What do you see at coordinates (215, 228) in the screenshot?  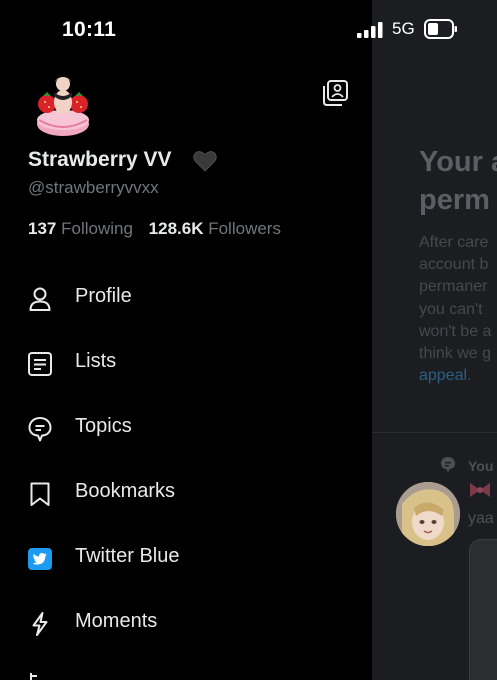 I see `followers-link: 128.6K Followers` at bounding box center [215, 228].